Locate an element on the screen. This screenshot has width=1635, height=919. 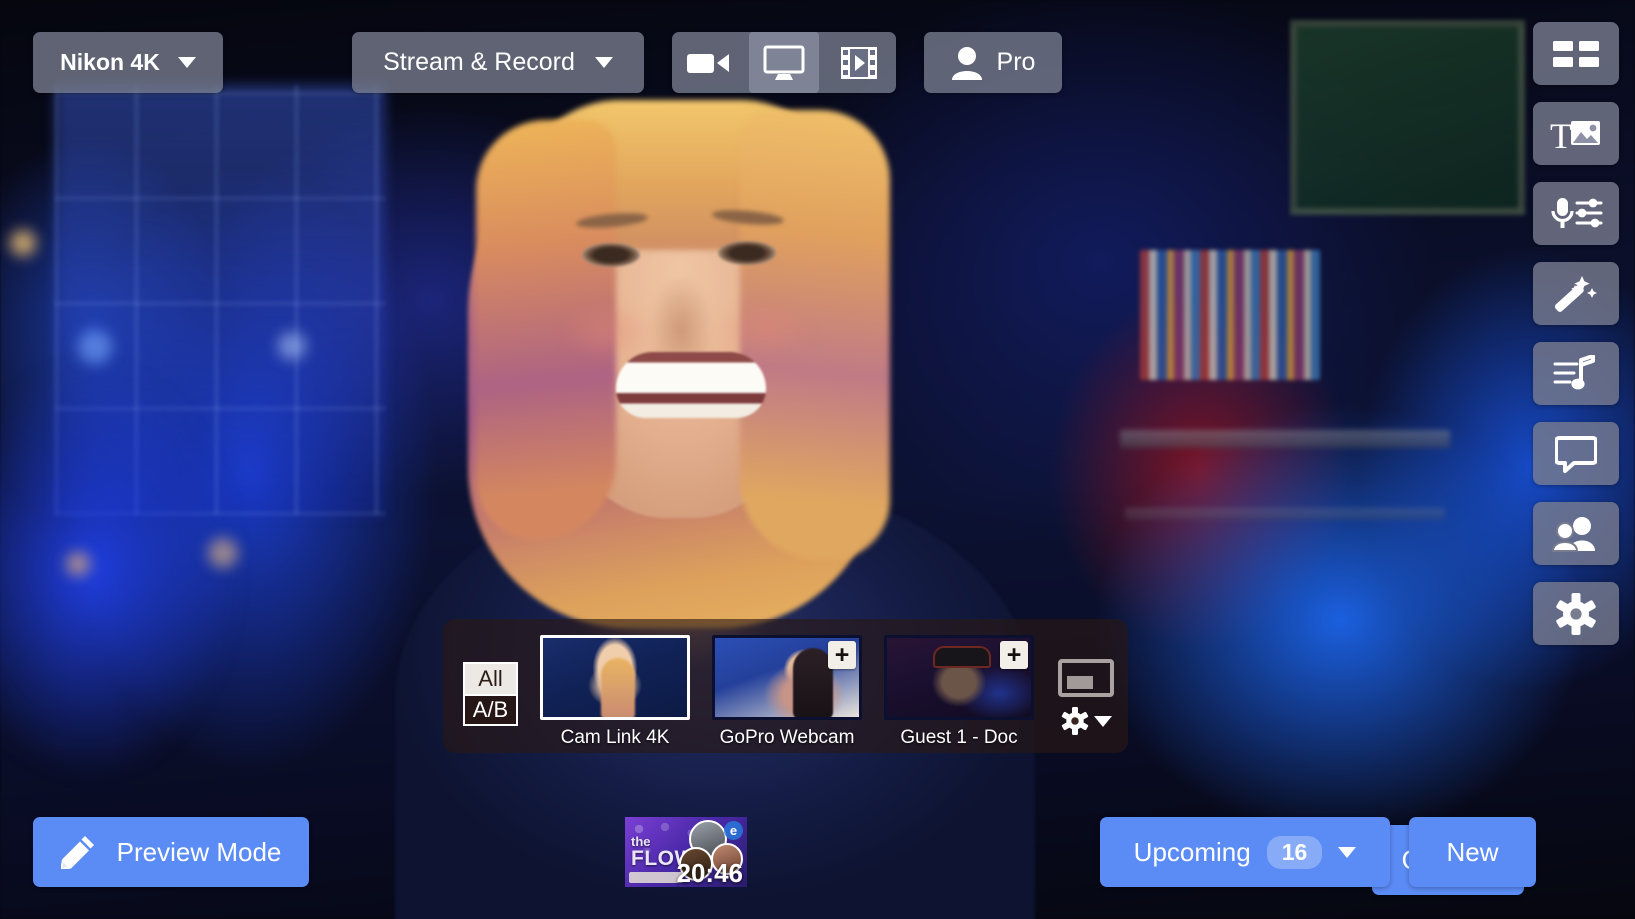
video-camera-icon is located at coordinates (708, 63).